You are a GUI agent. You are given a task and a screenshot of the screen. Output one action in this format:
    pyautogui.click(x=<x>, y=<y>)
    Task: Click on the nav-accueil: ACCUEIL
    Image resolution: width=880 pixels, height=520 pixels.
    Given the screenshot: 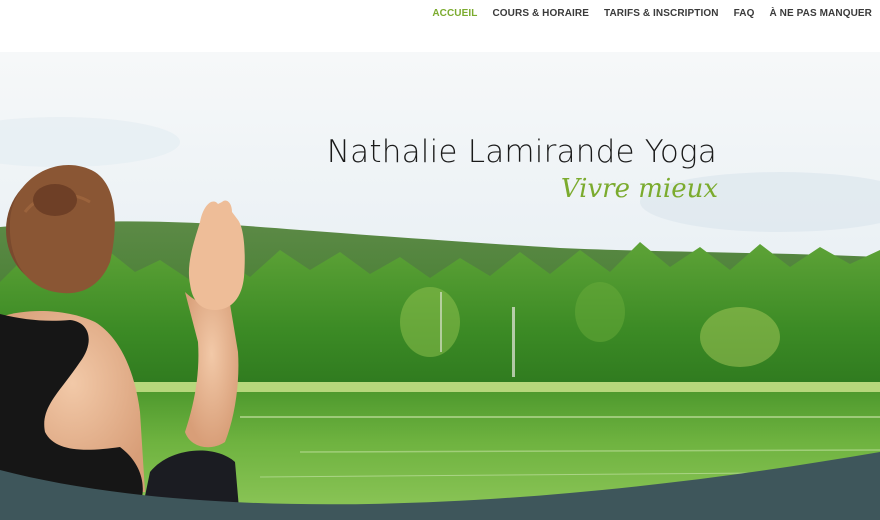 What is the action you would take?
    pyautogui.click(x=454, y=13)
    